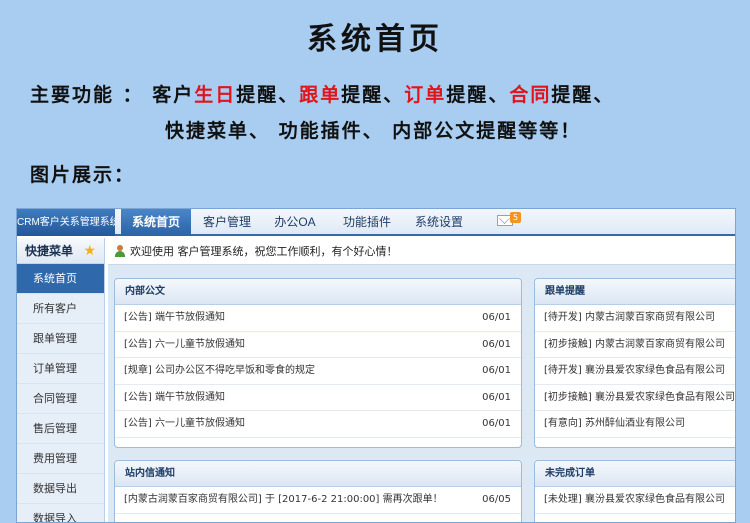 The width and height of the screenshot is (750, 523). Describe the element at coordinates (318, 474) in the screenshot. I see `panel-title: 站内信通知` at that location.